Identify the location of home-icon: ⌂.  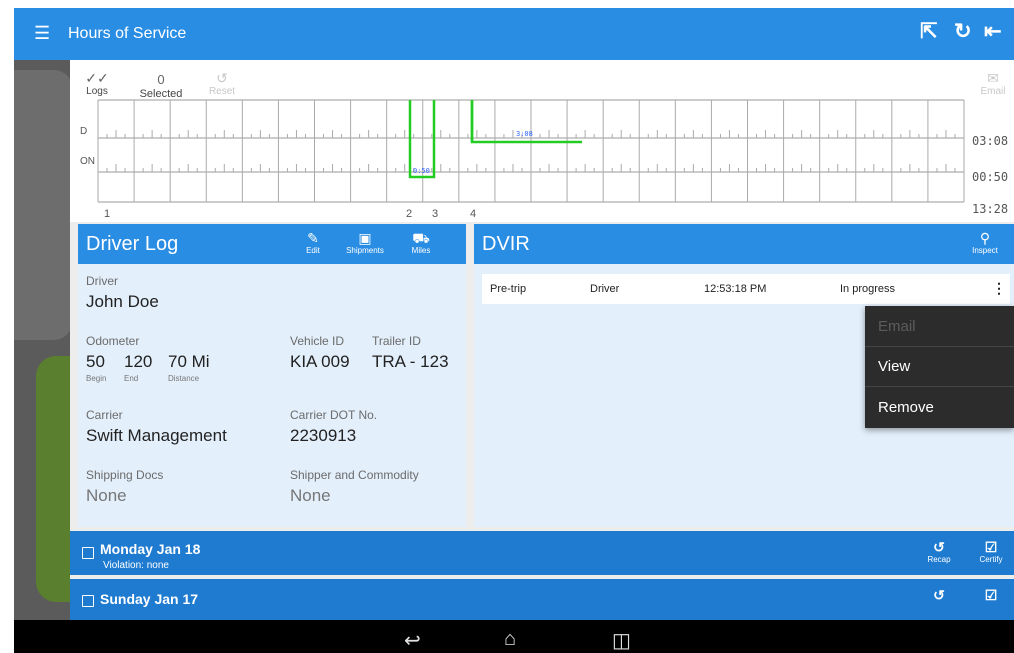
(510, 639).